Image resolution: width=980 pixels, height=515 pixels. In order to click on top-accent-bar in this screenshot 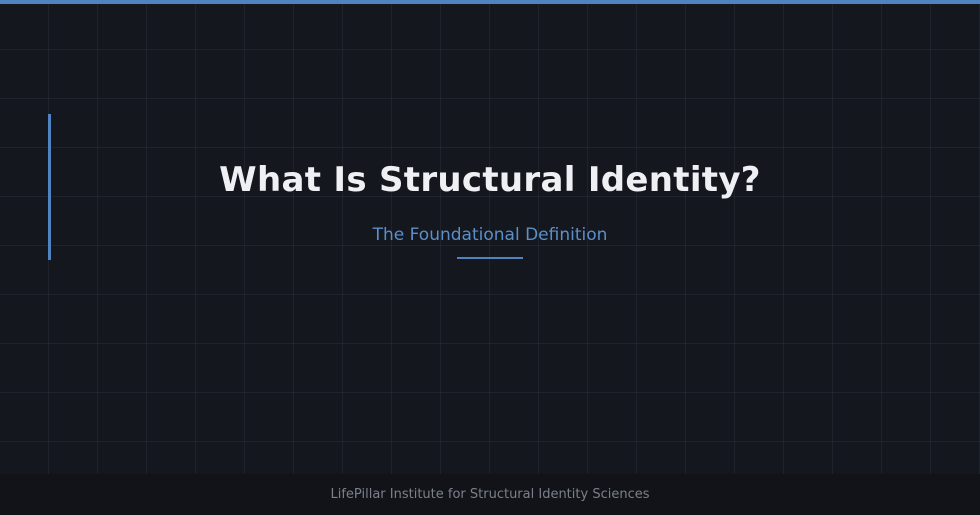, I will do `click(490, 2)`.